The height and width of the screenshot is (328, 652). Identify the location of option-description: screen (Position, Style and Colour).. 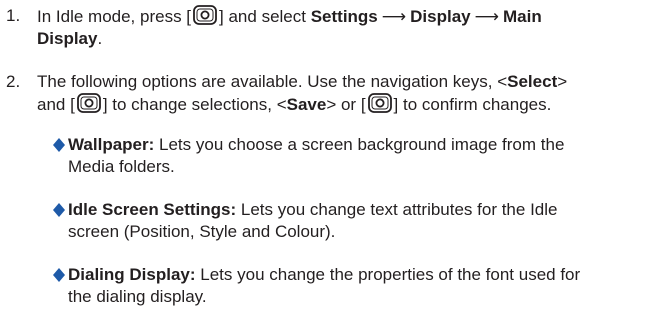
(202, 231).